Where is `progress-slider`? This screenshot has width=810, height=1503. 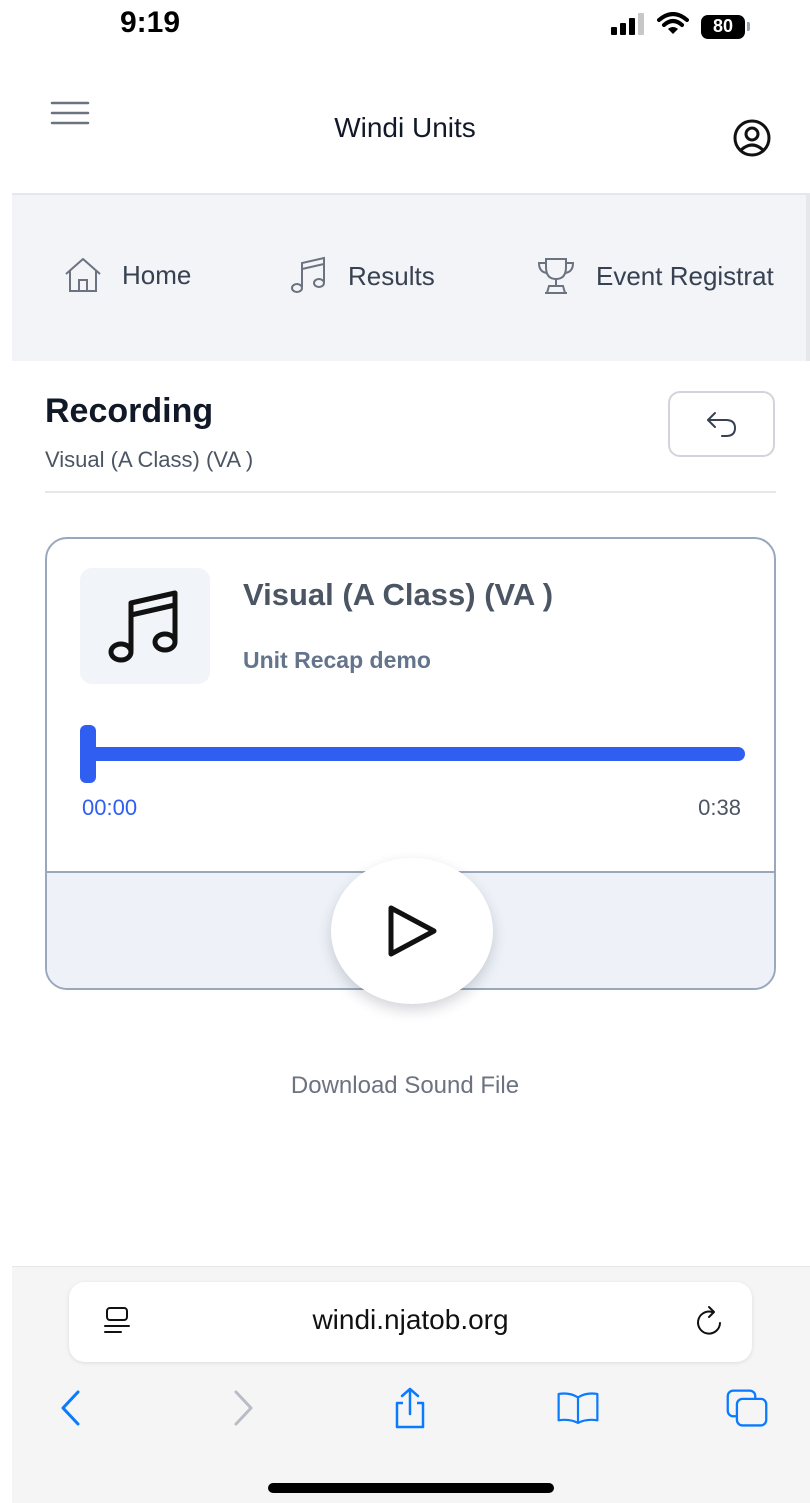 progress-slider is located at coordinates (412, 754).